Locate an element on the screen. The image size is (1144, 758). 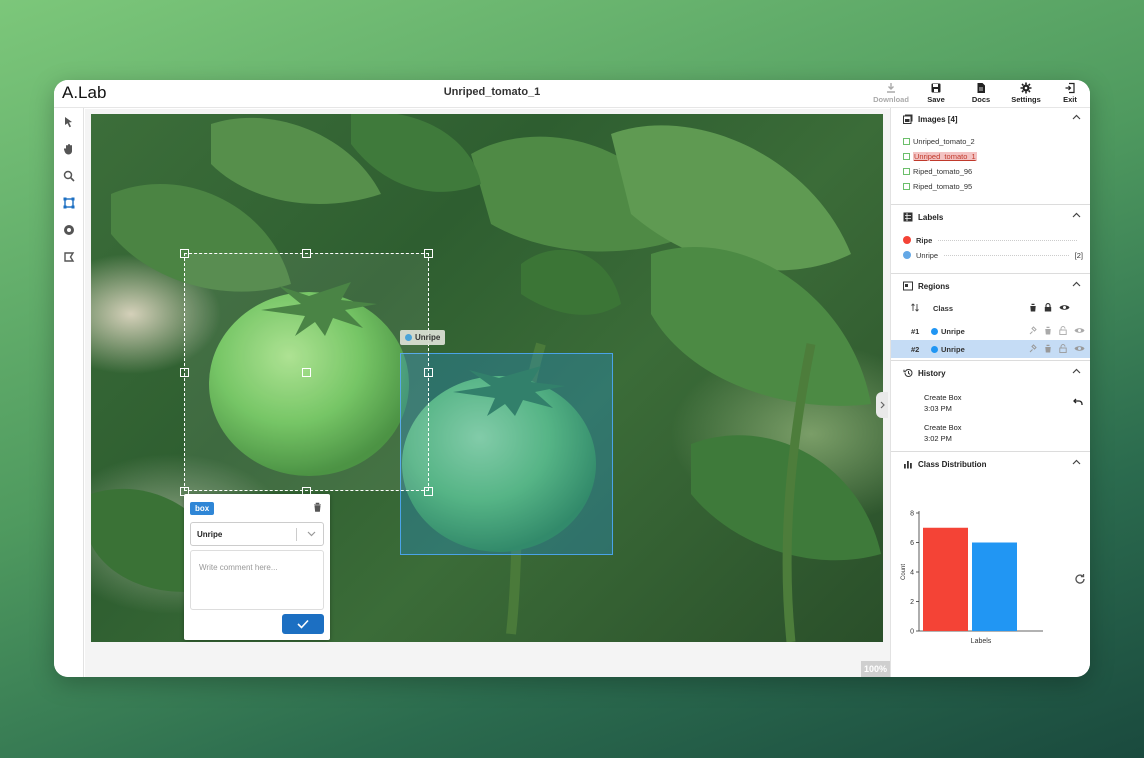
circle-tool is located at coordinates (69, 230).